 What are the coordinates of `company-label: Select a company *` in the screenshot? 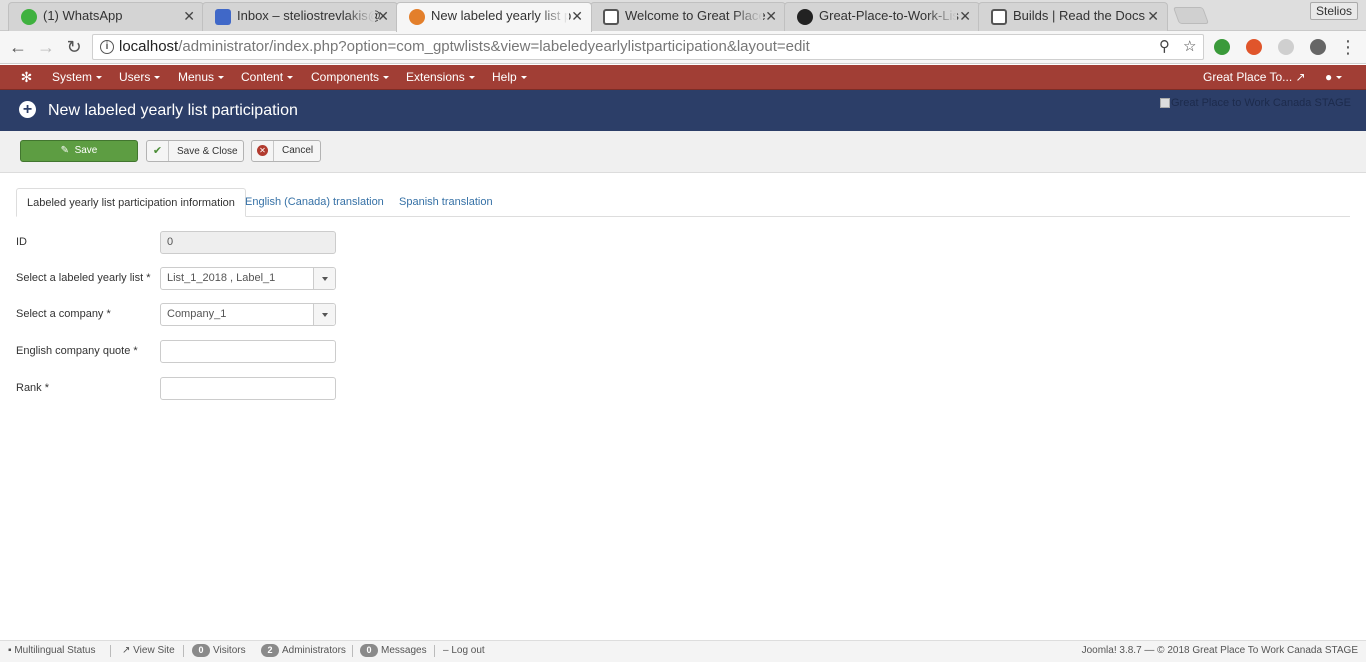 It's located at (63, 314).